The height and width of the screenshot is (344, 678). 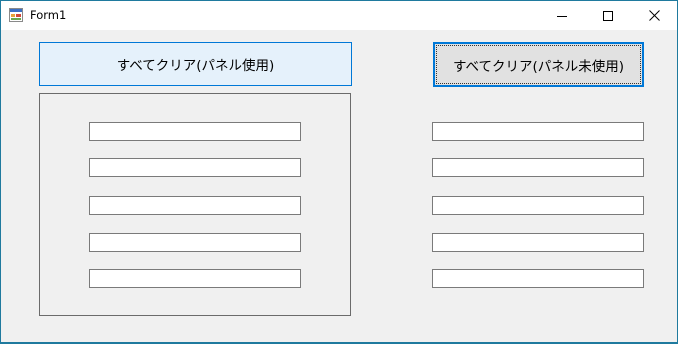 I want to click on minimize-icon, so click(x=562, y=16).